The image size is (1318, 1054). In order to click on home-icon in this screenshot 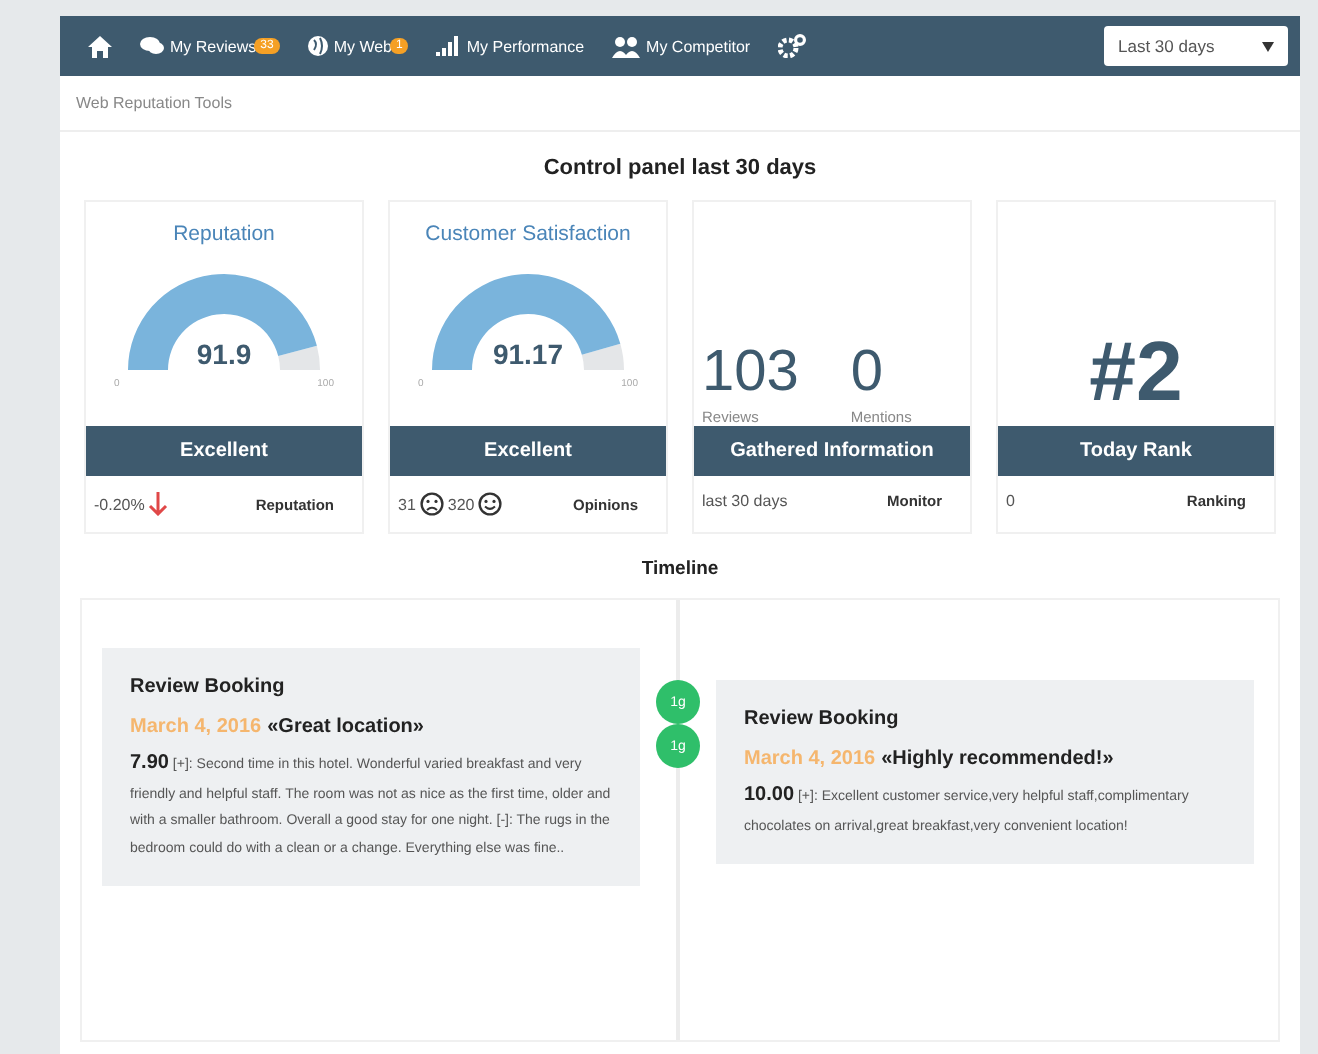, I will do `click(100, 46)`.